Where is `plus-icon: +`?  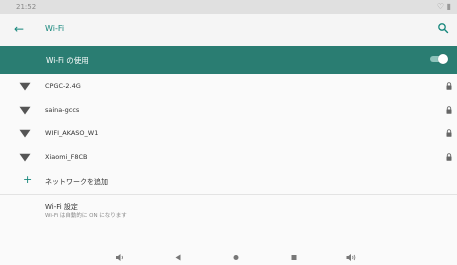
plus-icon: + is located at coordinates (28, 179).